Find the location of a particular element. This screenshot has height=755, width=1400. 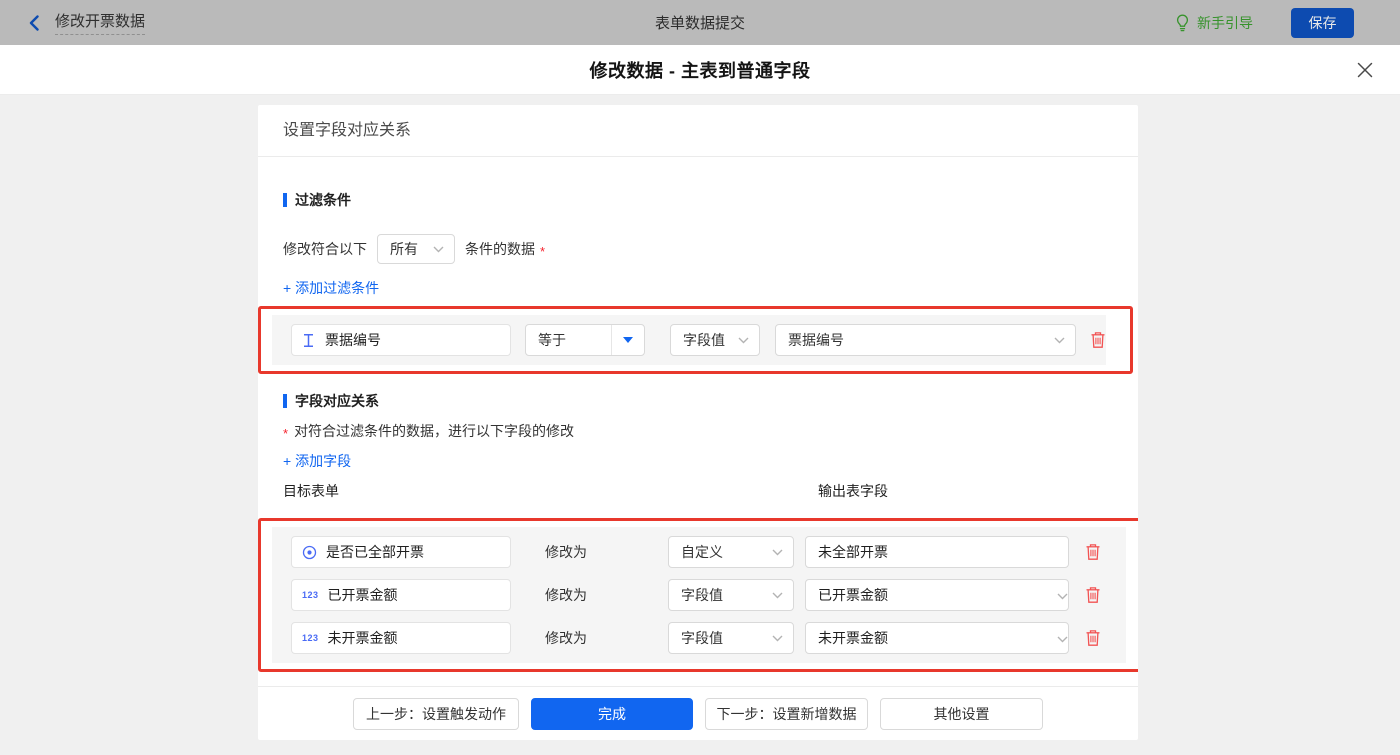

highlight-box-filter: 票据编号 等于 字段值 票据编号 is located at coordinates (695, 340).